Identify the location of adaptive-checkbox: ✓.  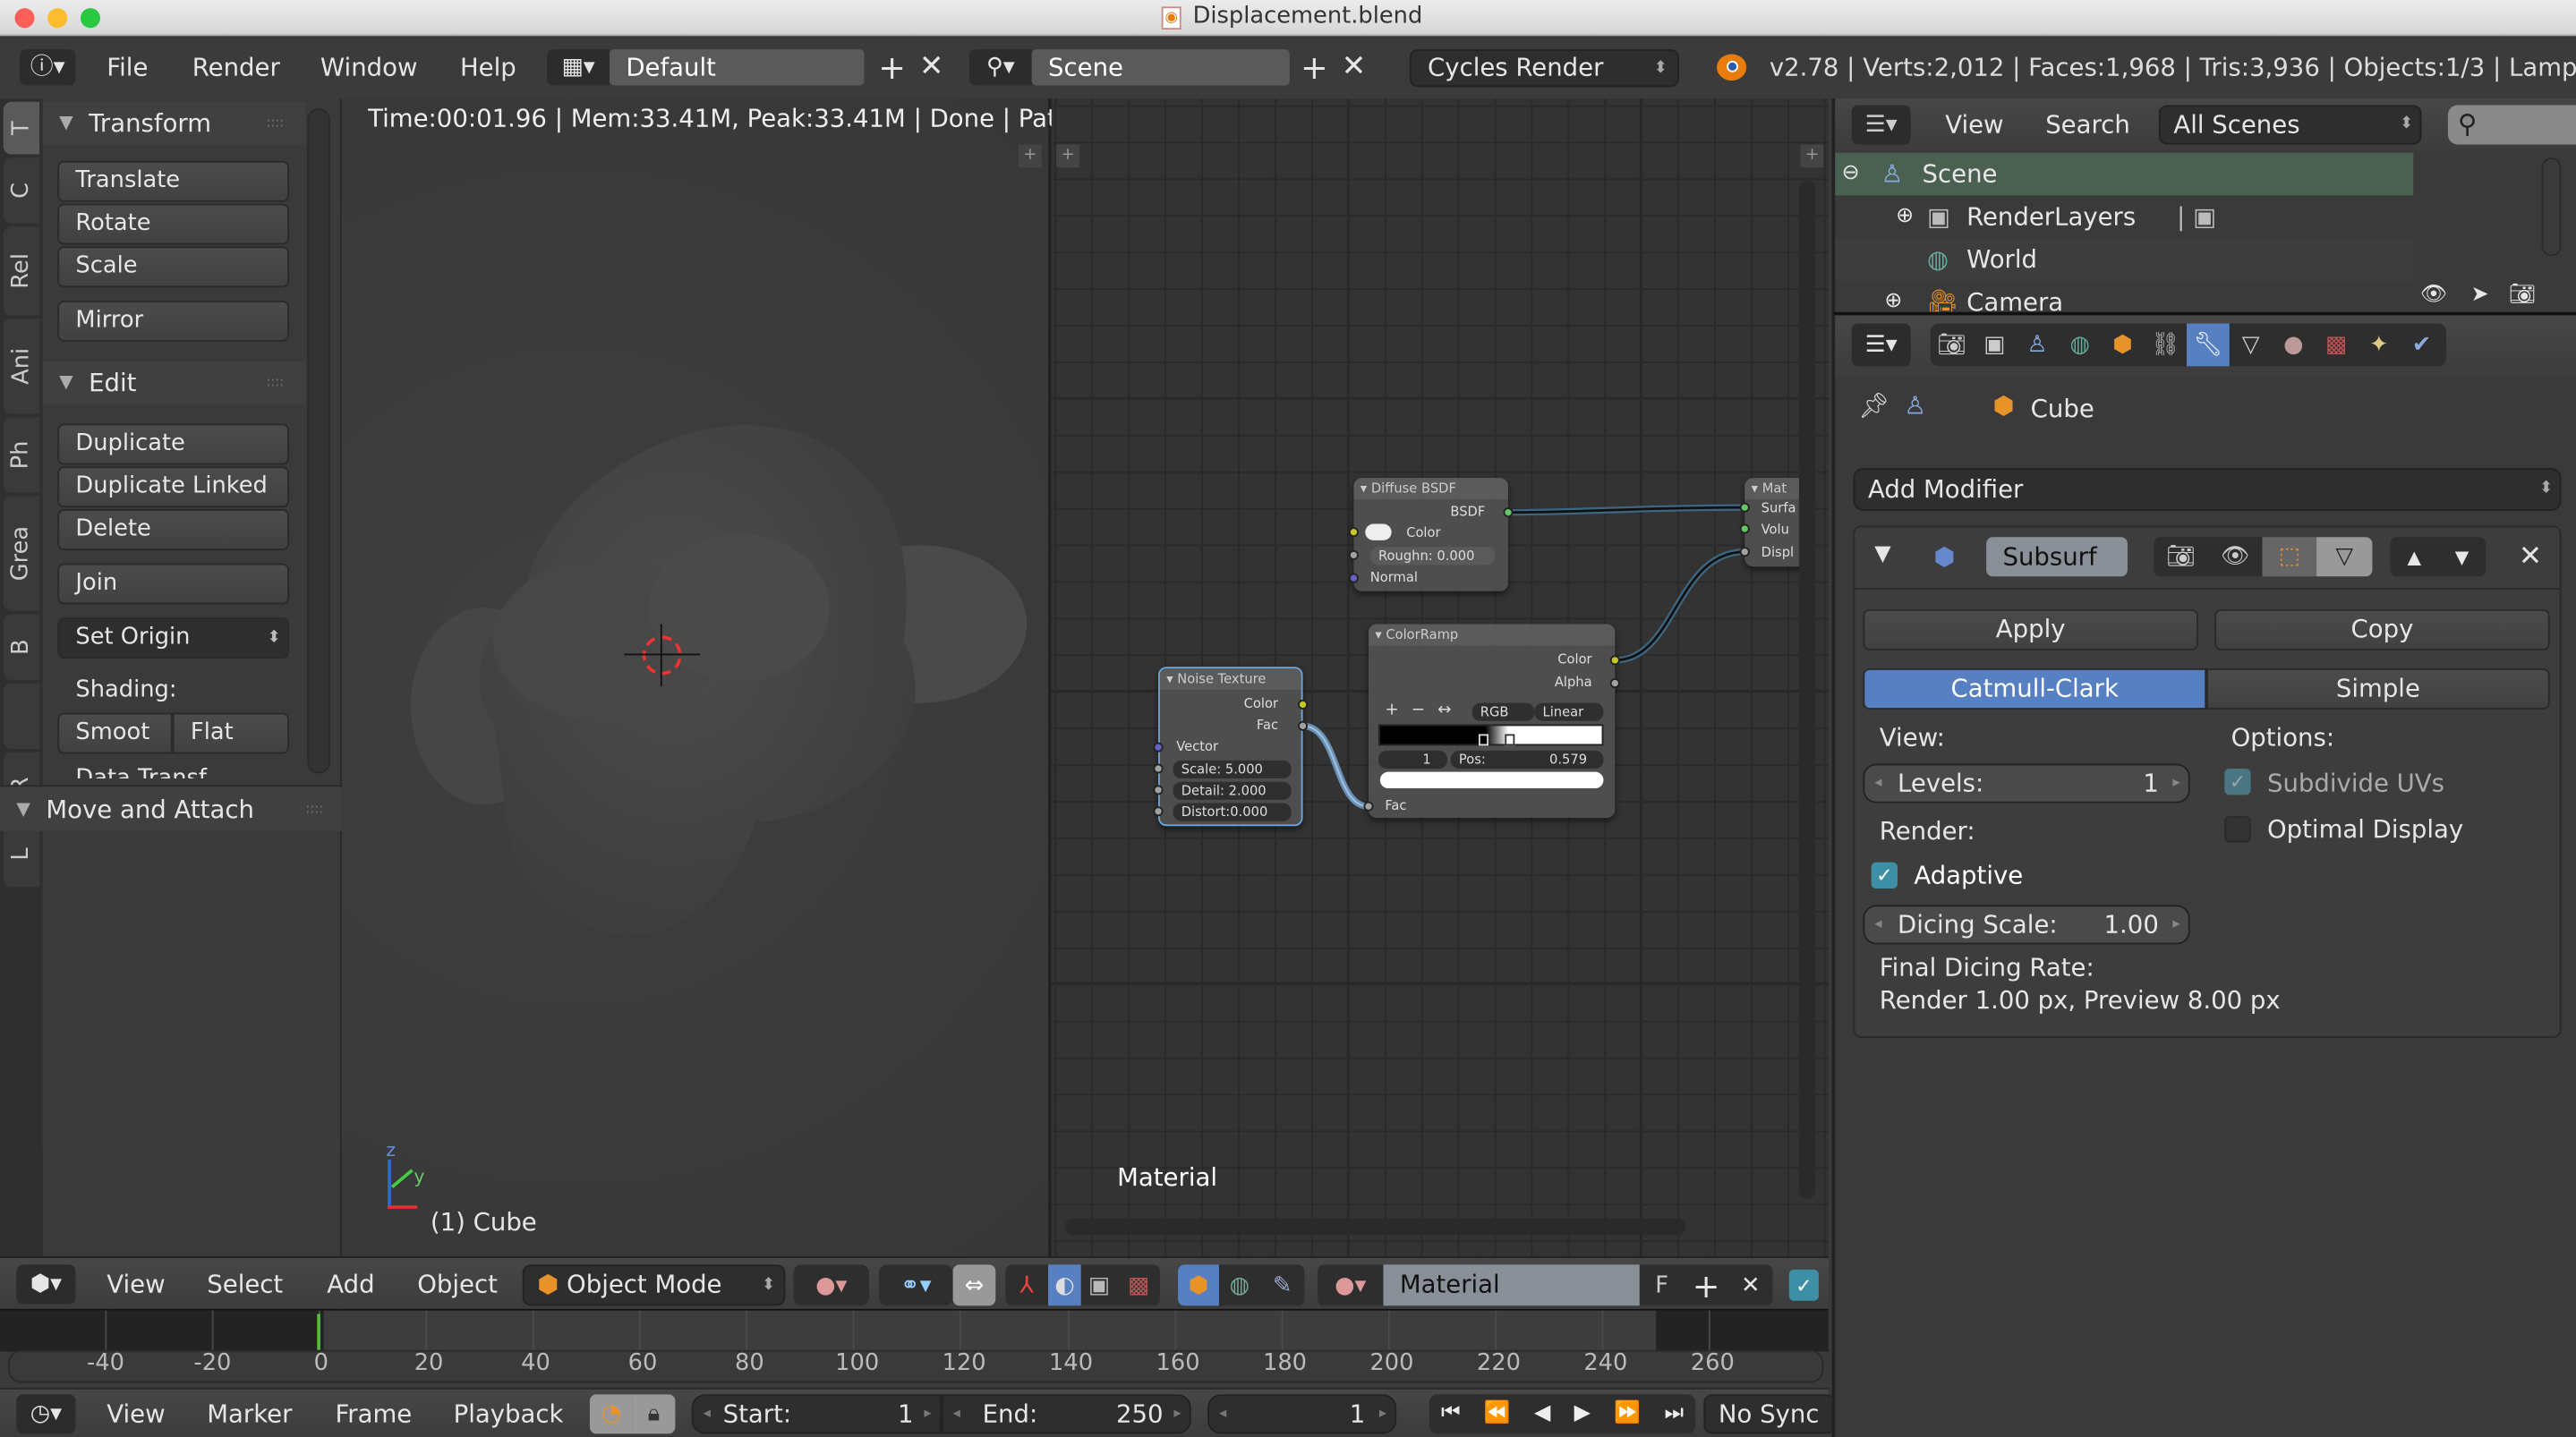
(1884, 875).